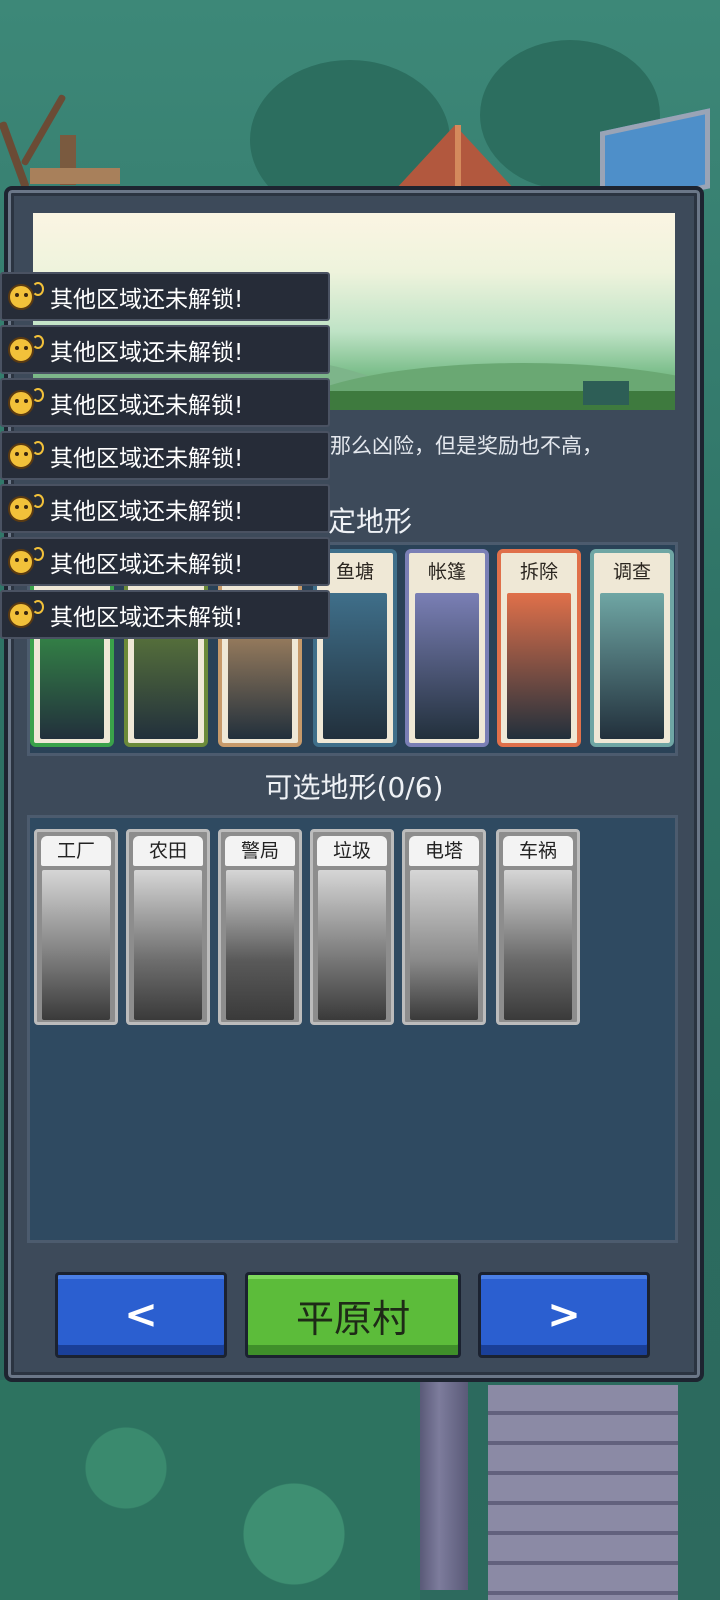  I want to click on card-label: 垃圾, so click(352, 851).